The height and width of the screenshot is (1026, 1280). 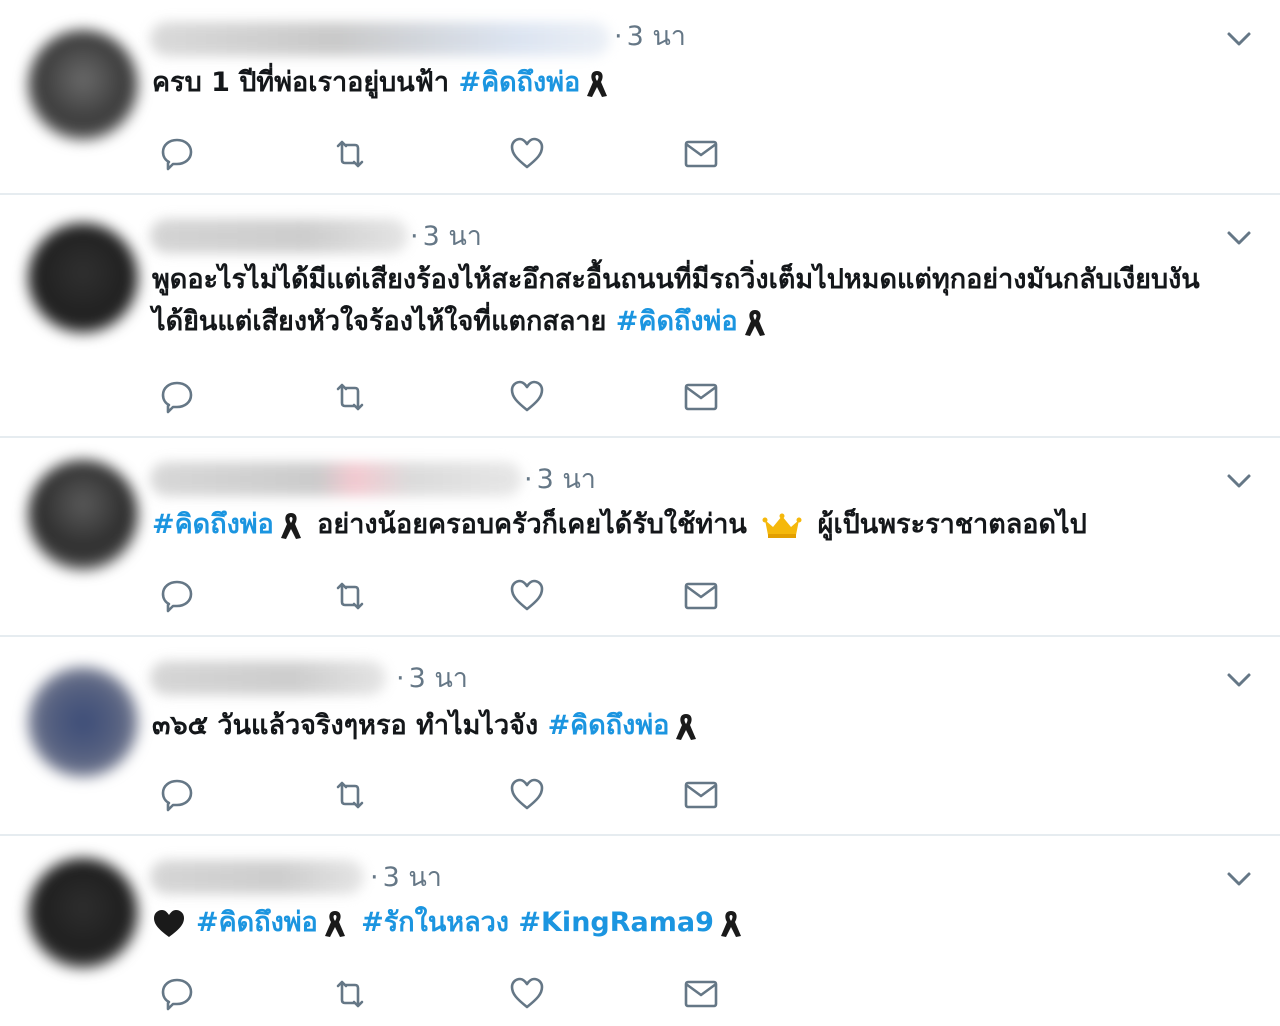 What do you see at coordinates (532, 524) in the screenshot?
I see `tweet-text-part: อย่างน้อยครอบครัวก็เคยได้รับใช้ท่าน` at bounding box center [532, 524].